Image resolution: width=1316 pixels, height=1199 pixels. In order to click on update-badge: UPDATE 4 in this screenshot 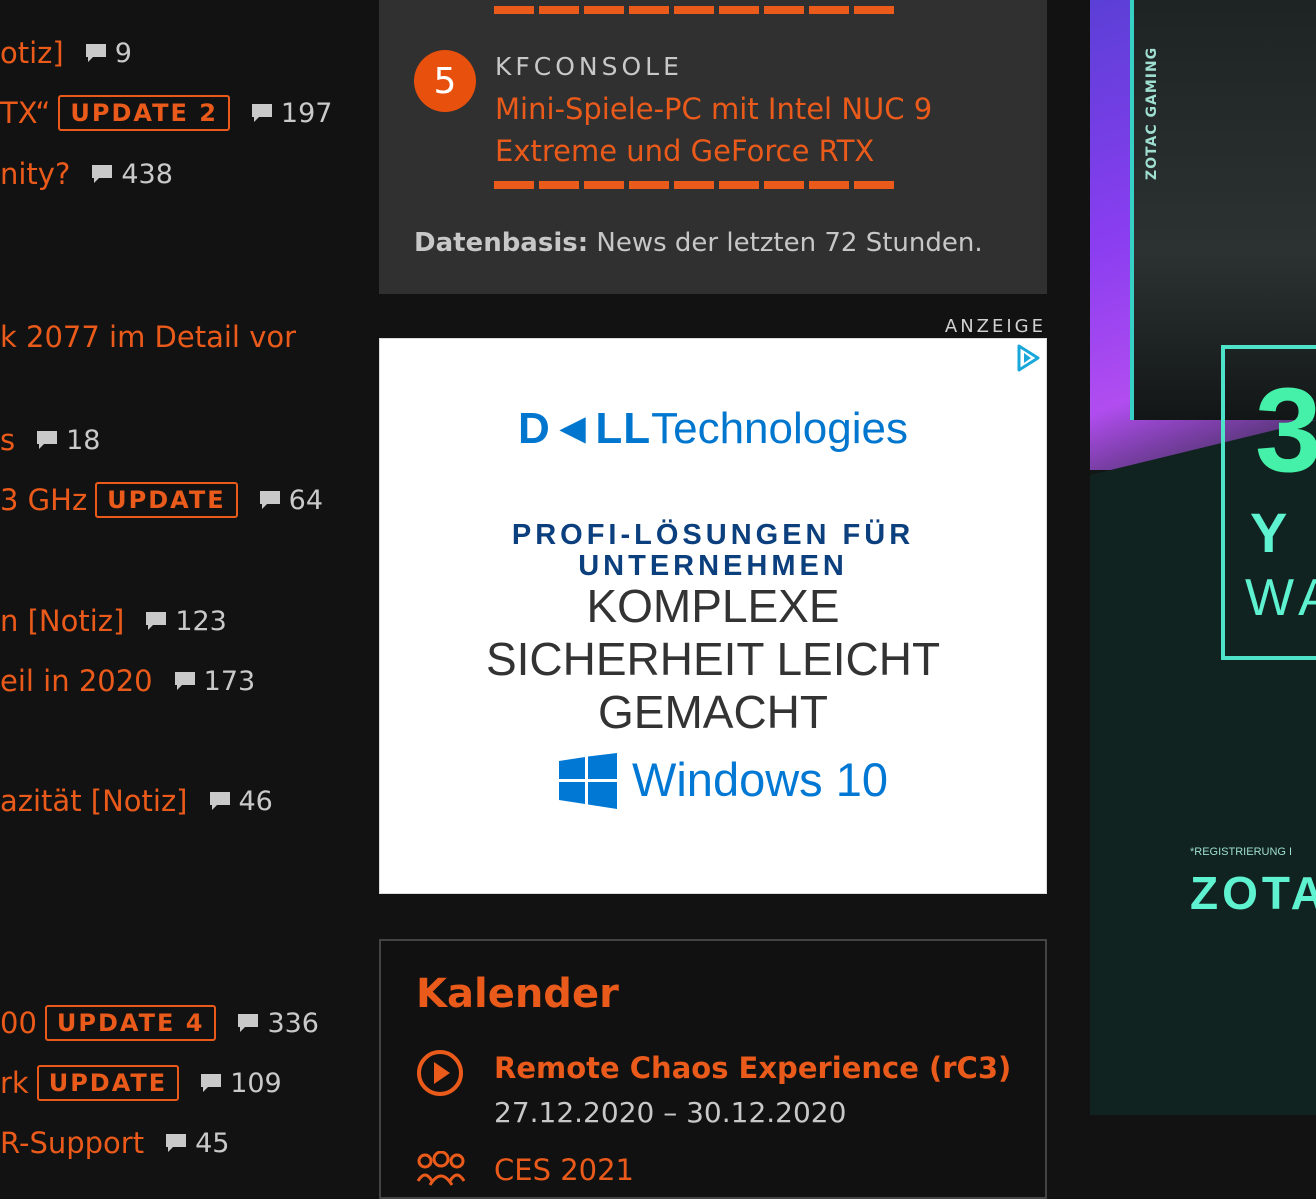, I will do `click(130, 1023)`.